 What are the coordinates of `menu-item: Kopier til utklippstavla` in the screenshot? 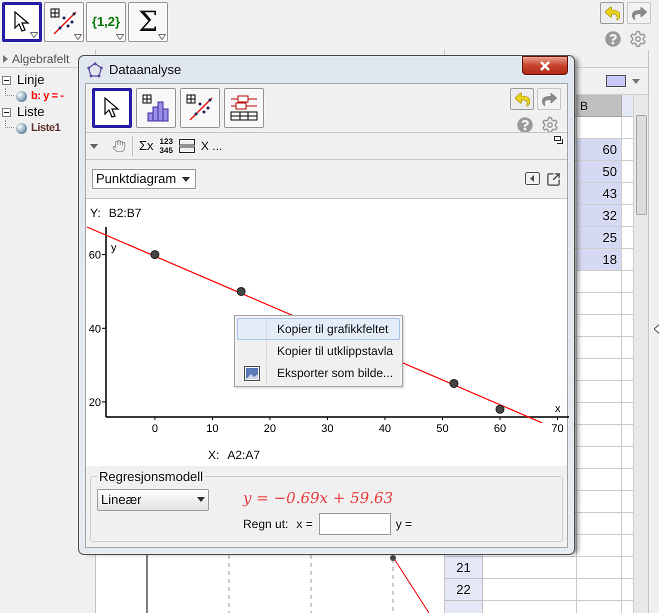 It's located at (318, 351).